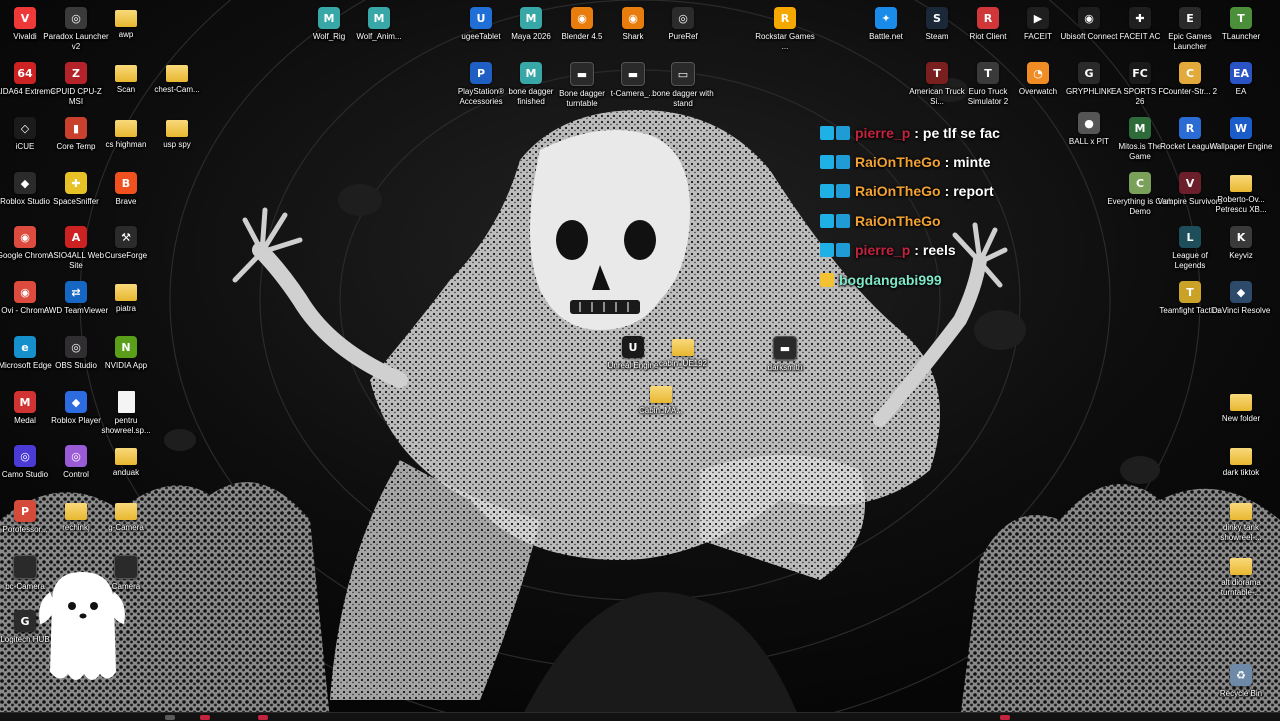 The width and height of the screenshot is (1280, 721). What do you see at coordinates (126, 472) in the screenshot?
I see `icon-label: anduak` at bounding box center [126, 472].